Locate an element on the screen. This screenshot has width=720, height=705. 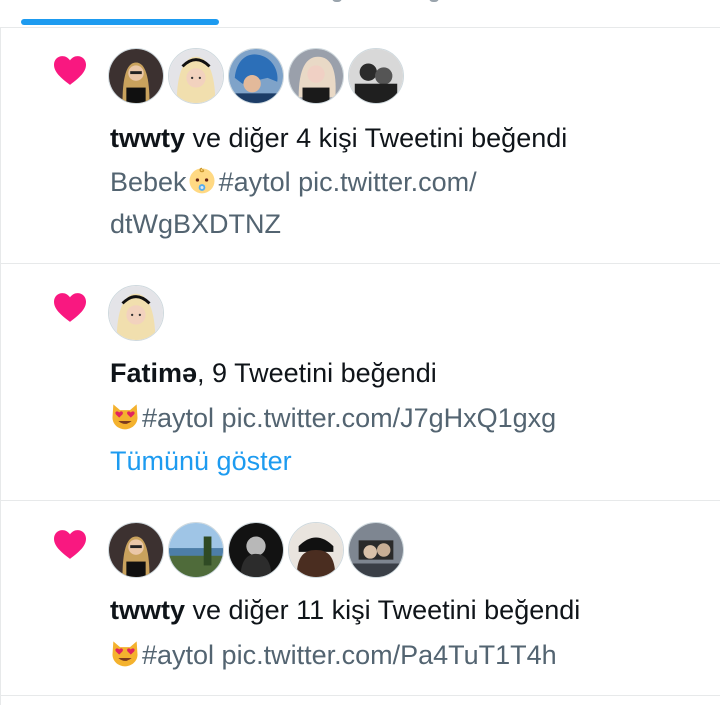
tab-bar is located at coordinates (360, 14).